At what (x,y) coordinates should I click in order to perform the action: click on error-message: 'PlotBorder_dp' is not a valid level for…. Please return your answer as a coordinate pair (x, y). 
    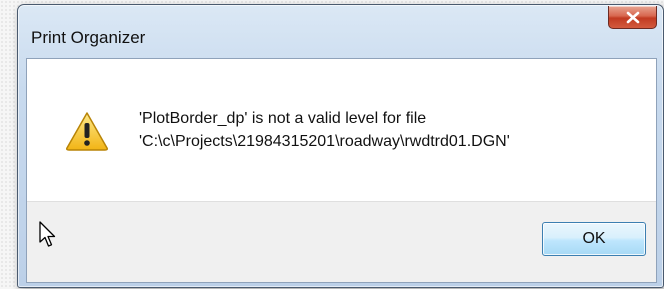
    Looking at the image, I should click on (324, 130).